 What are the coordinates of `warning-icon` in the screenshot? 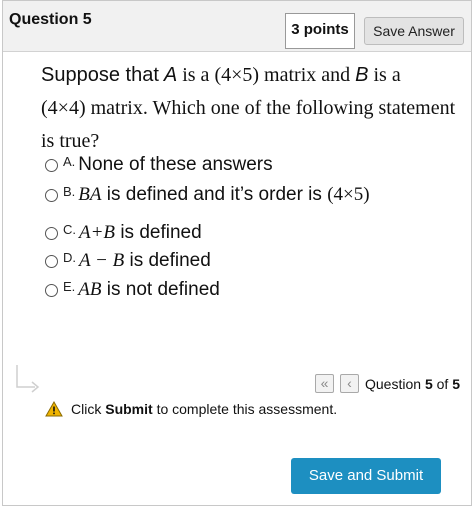 It's located at (54, 409).